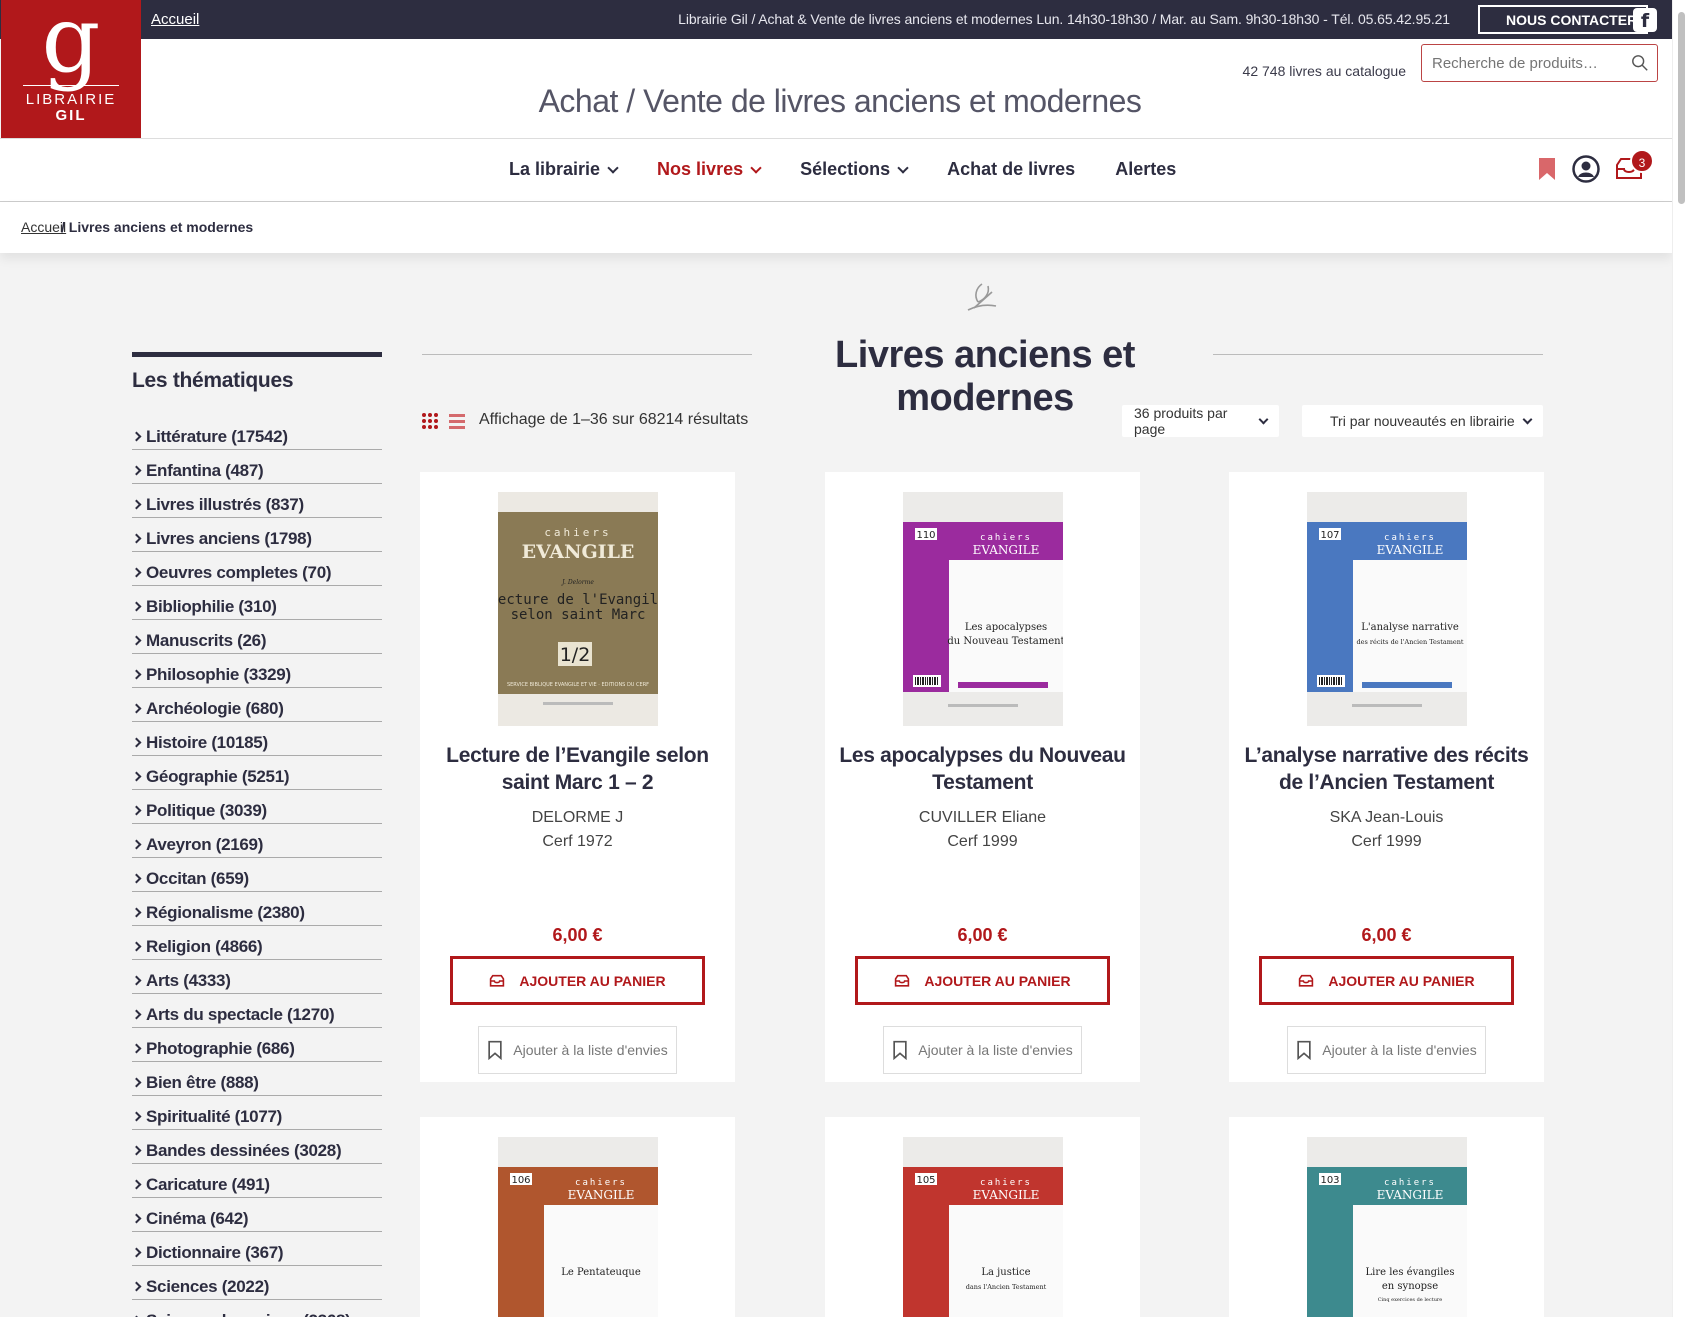 This screenshot has width=1689, height=1317. What do you see at coordinates (1145, 169) in the screenshot?
I see `nav-alertes: Alertes` at bounding box center [1145, 169].